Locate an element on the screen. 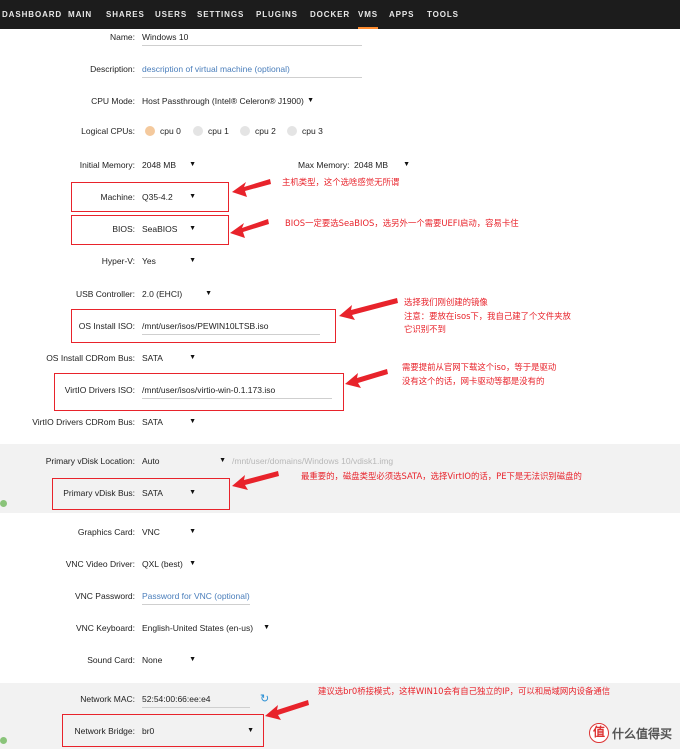 Image resolution: width=680 pixels, height=749 pixels. name-input: Windows 10 is located at coordinates (252, 37).